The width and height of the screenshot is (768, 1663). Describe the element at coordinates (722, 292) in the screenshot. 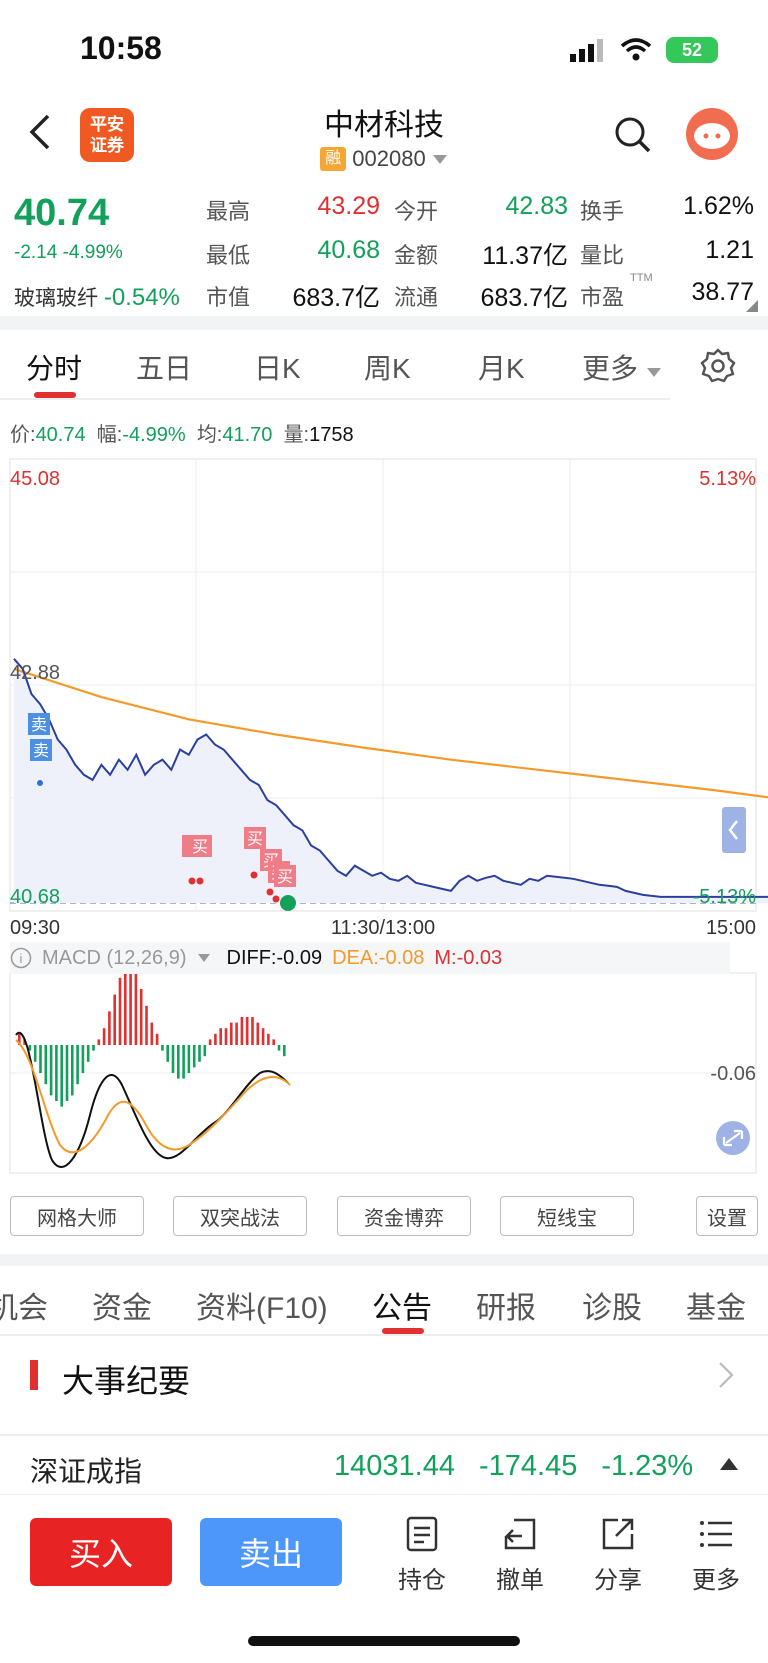

I see `pe-value: 38.77` at that location.